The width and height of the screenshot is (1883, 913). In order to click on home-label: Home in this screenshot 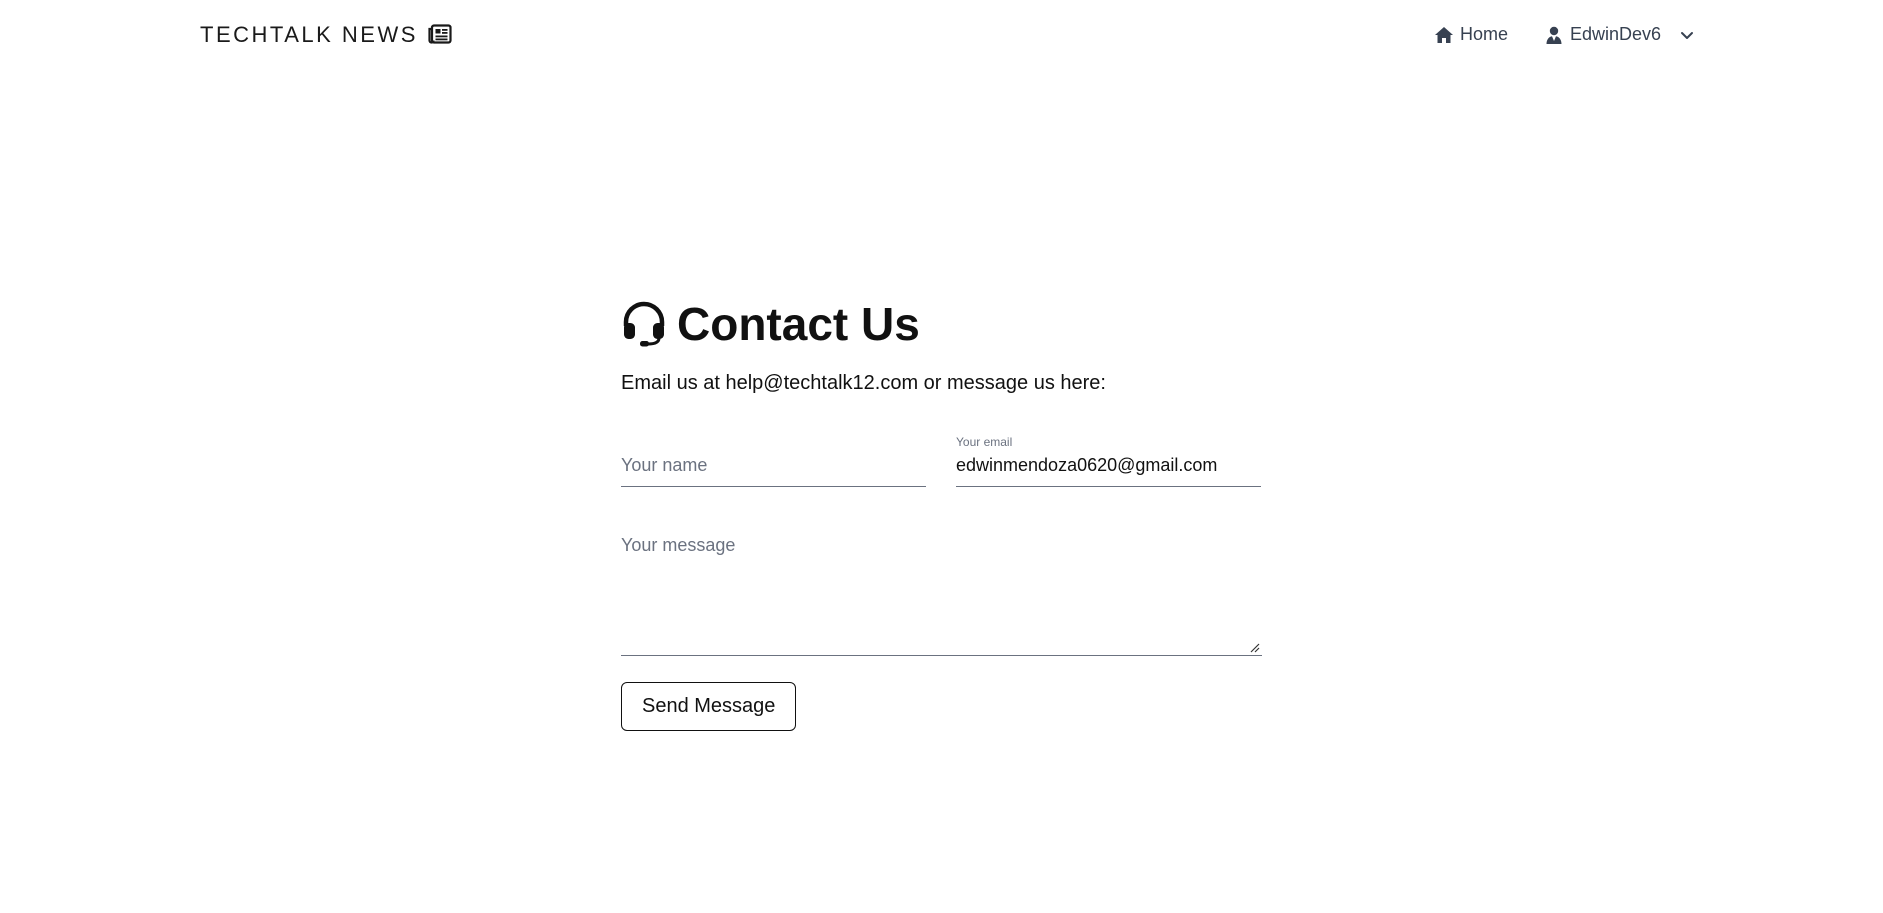, I will do `click(1484, 34)`.